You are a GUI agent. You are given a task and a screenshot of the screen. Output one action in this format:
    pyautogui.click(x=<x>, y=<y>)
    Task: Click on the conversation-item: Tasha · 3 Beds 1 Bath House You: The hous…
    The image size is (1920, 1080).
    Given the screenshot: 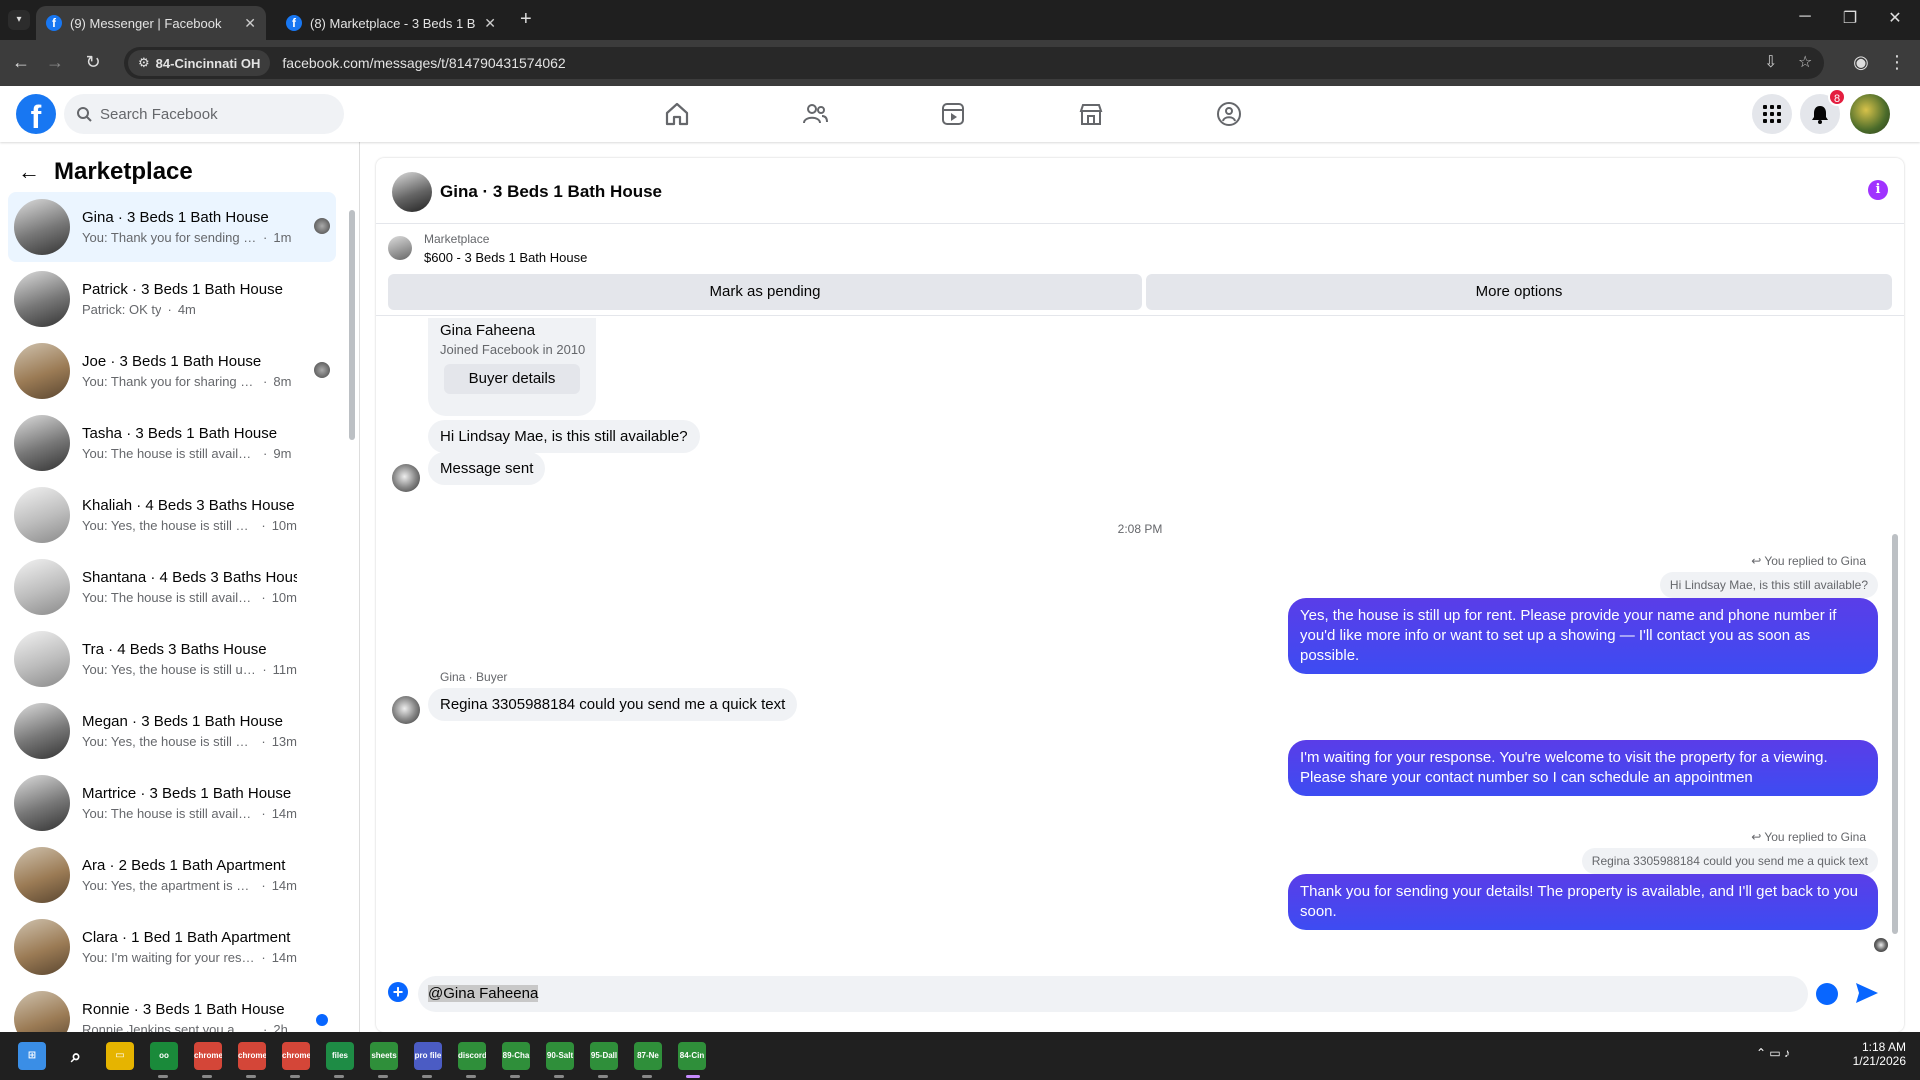 What is the action you would take?
    pyautogui.click(x=172, y=443)
    